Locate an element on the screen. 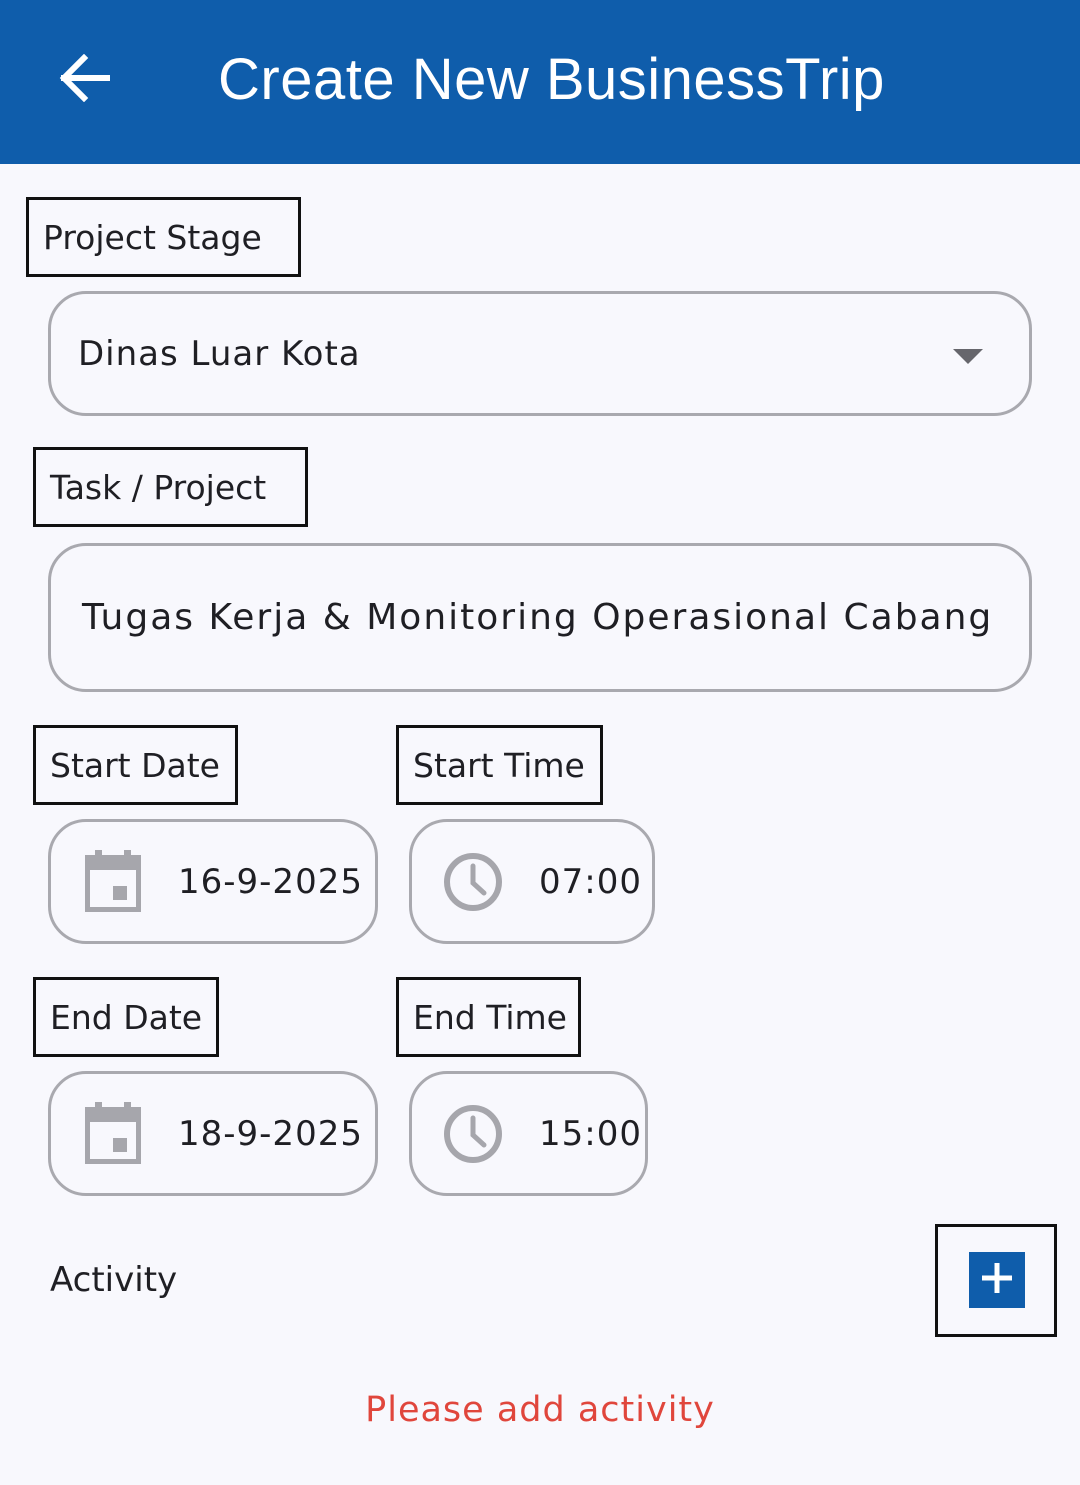  start-date-picker: 16-9-2025 is located at coordinates (213, 881).